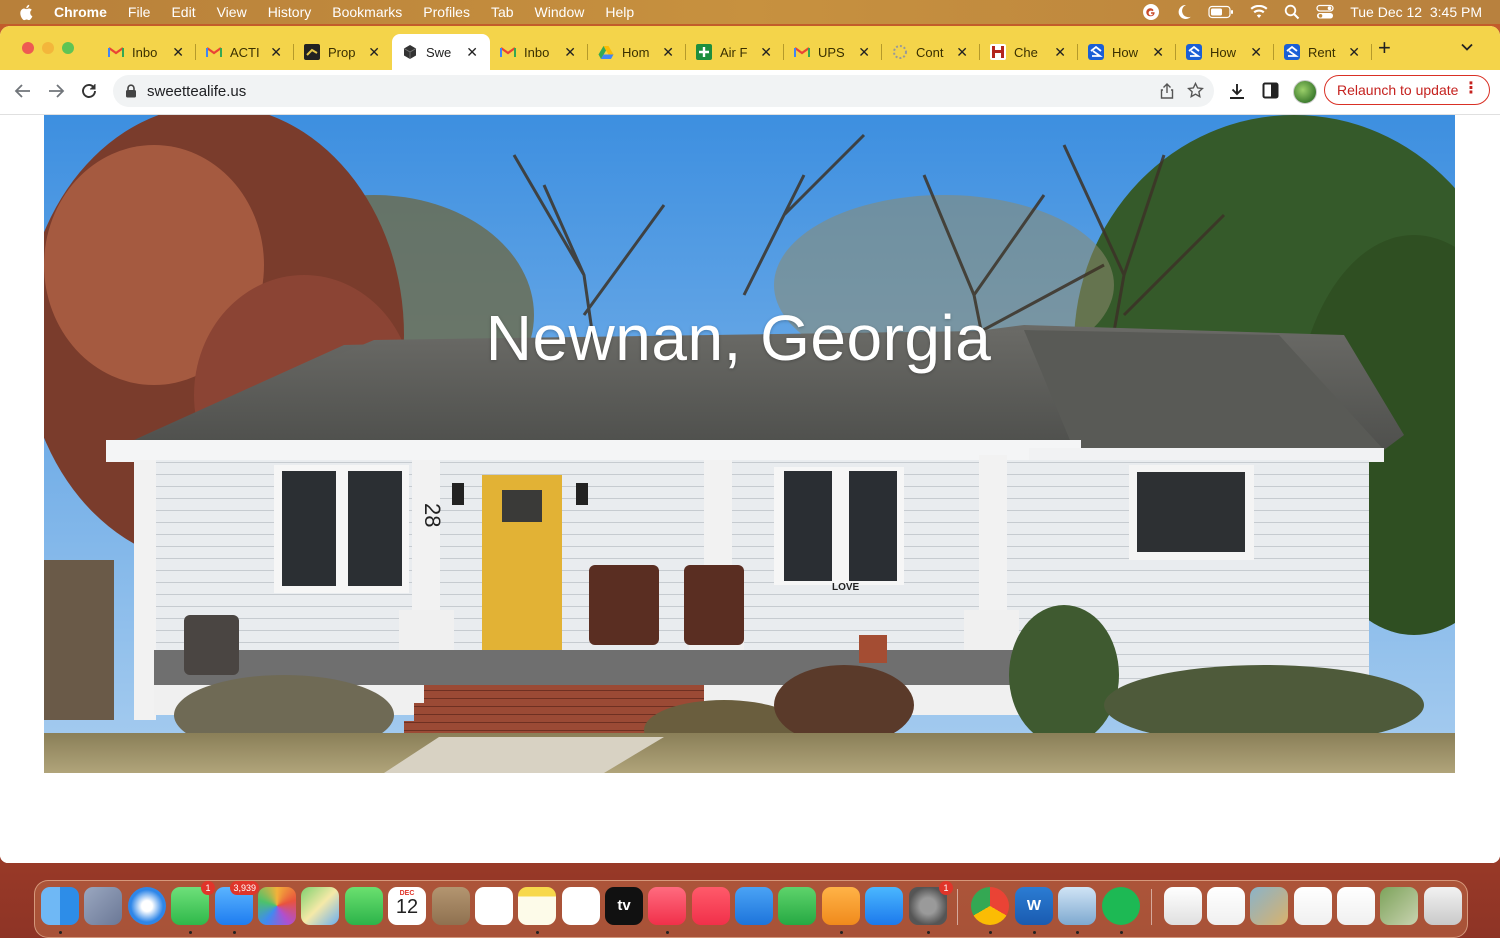 The width and height of the screenshot is (1500, 938). I want to click on chrome-icon, so click(990, 906).